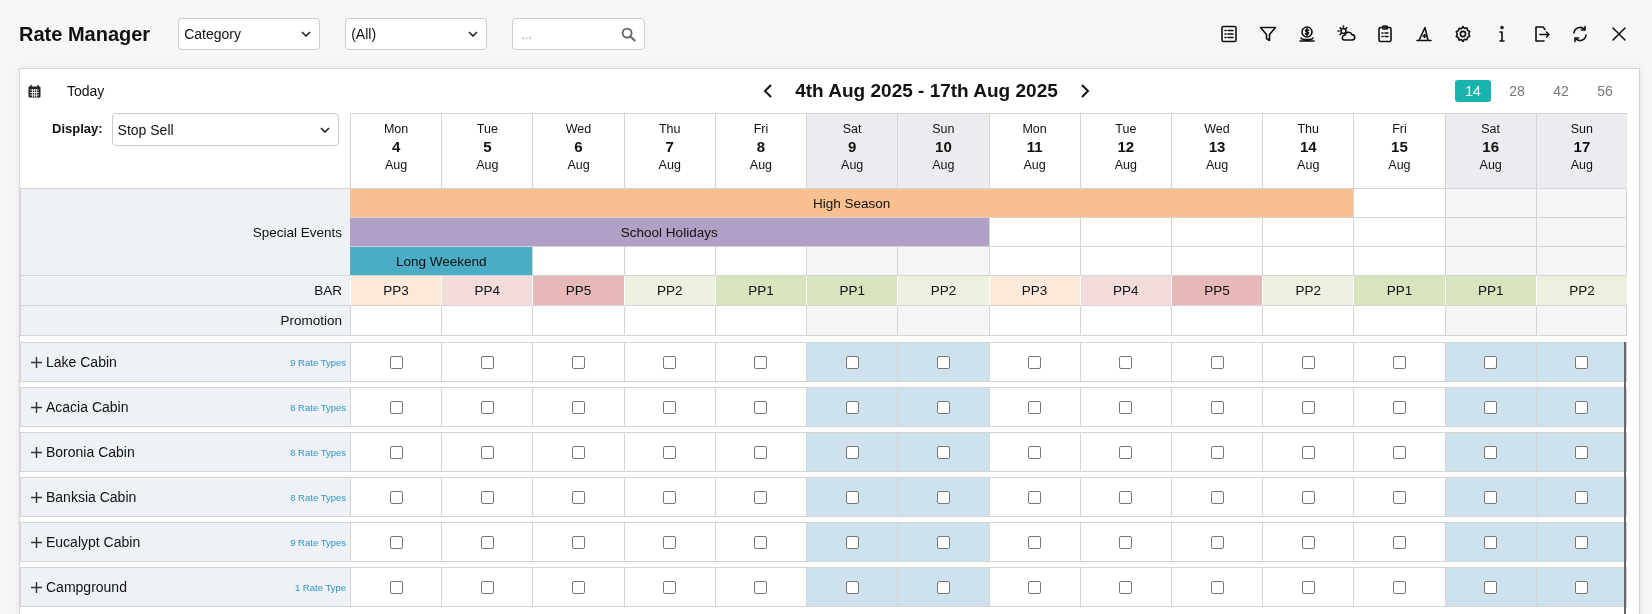 Image resolution: width=1652 pixels, height=614 pixels. Describe the element at coordinates (768, 91) in the screenshot. I see `previous-button` at that location.